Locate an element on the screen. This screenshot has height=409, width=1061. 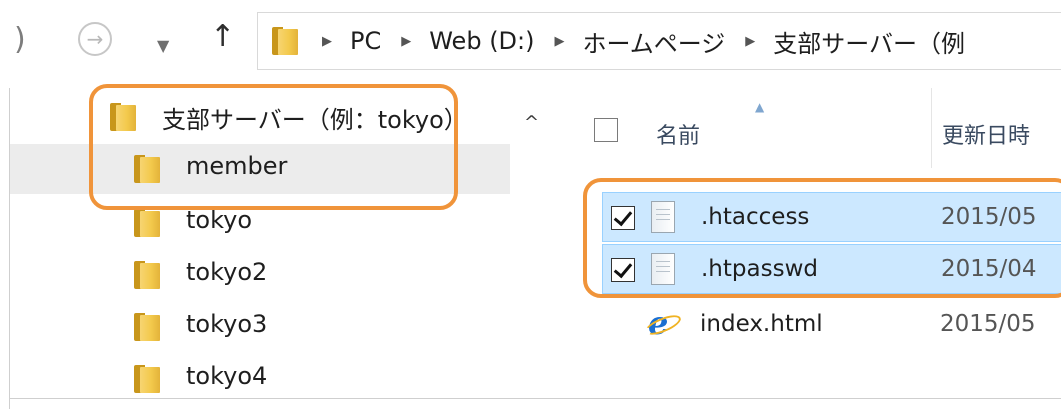
back-arrow-icon: ) is located at coordinates (20, 40).